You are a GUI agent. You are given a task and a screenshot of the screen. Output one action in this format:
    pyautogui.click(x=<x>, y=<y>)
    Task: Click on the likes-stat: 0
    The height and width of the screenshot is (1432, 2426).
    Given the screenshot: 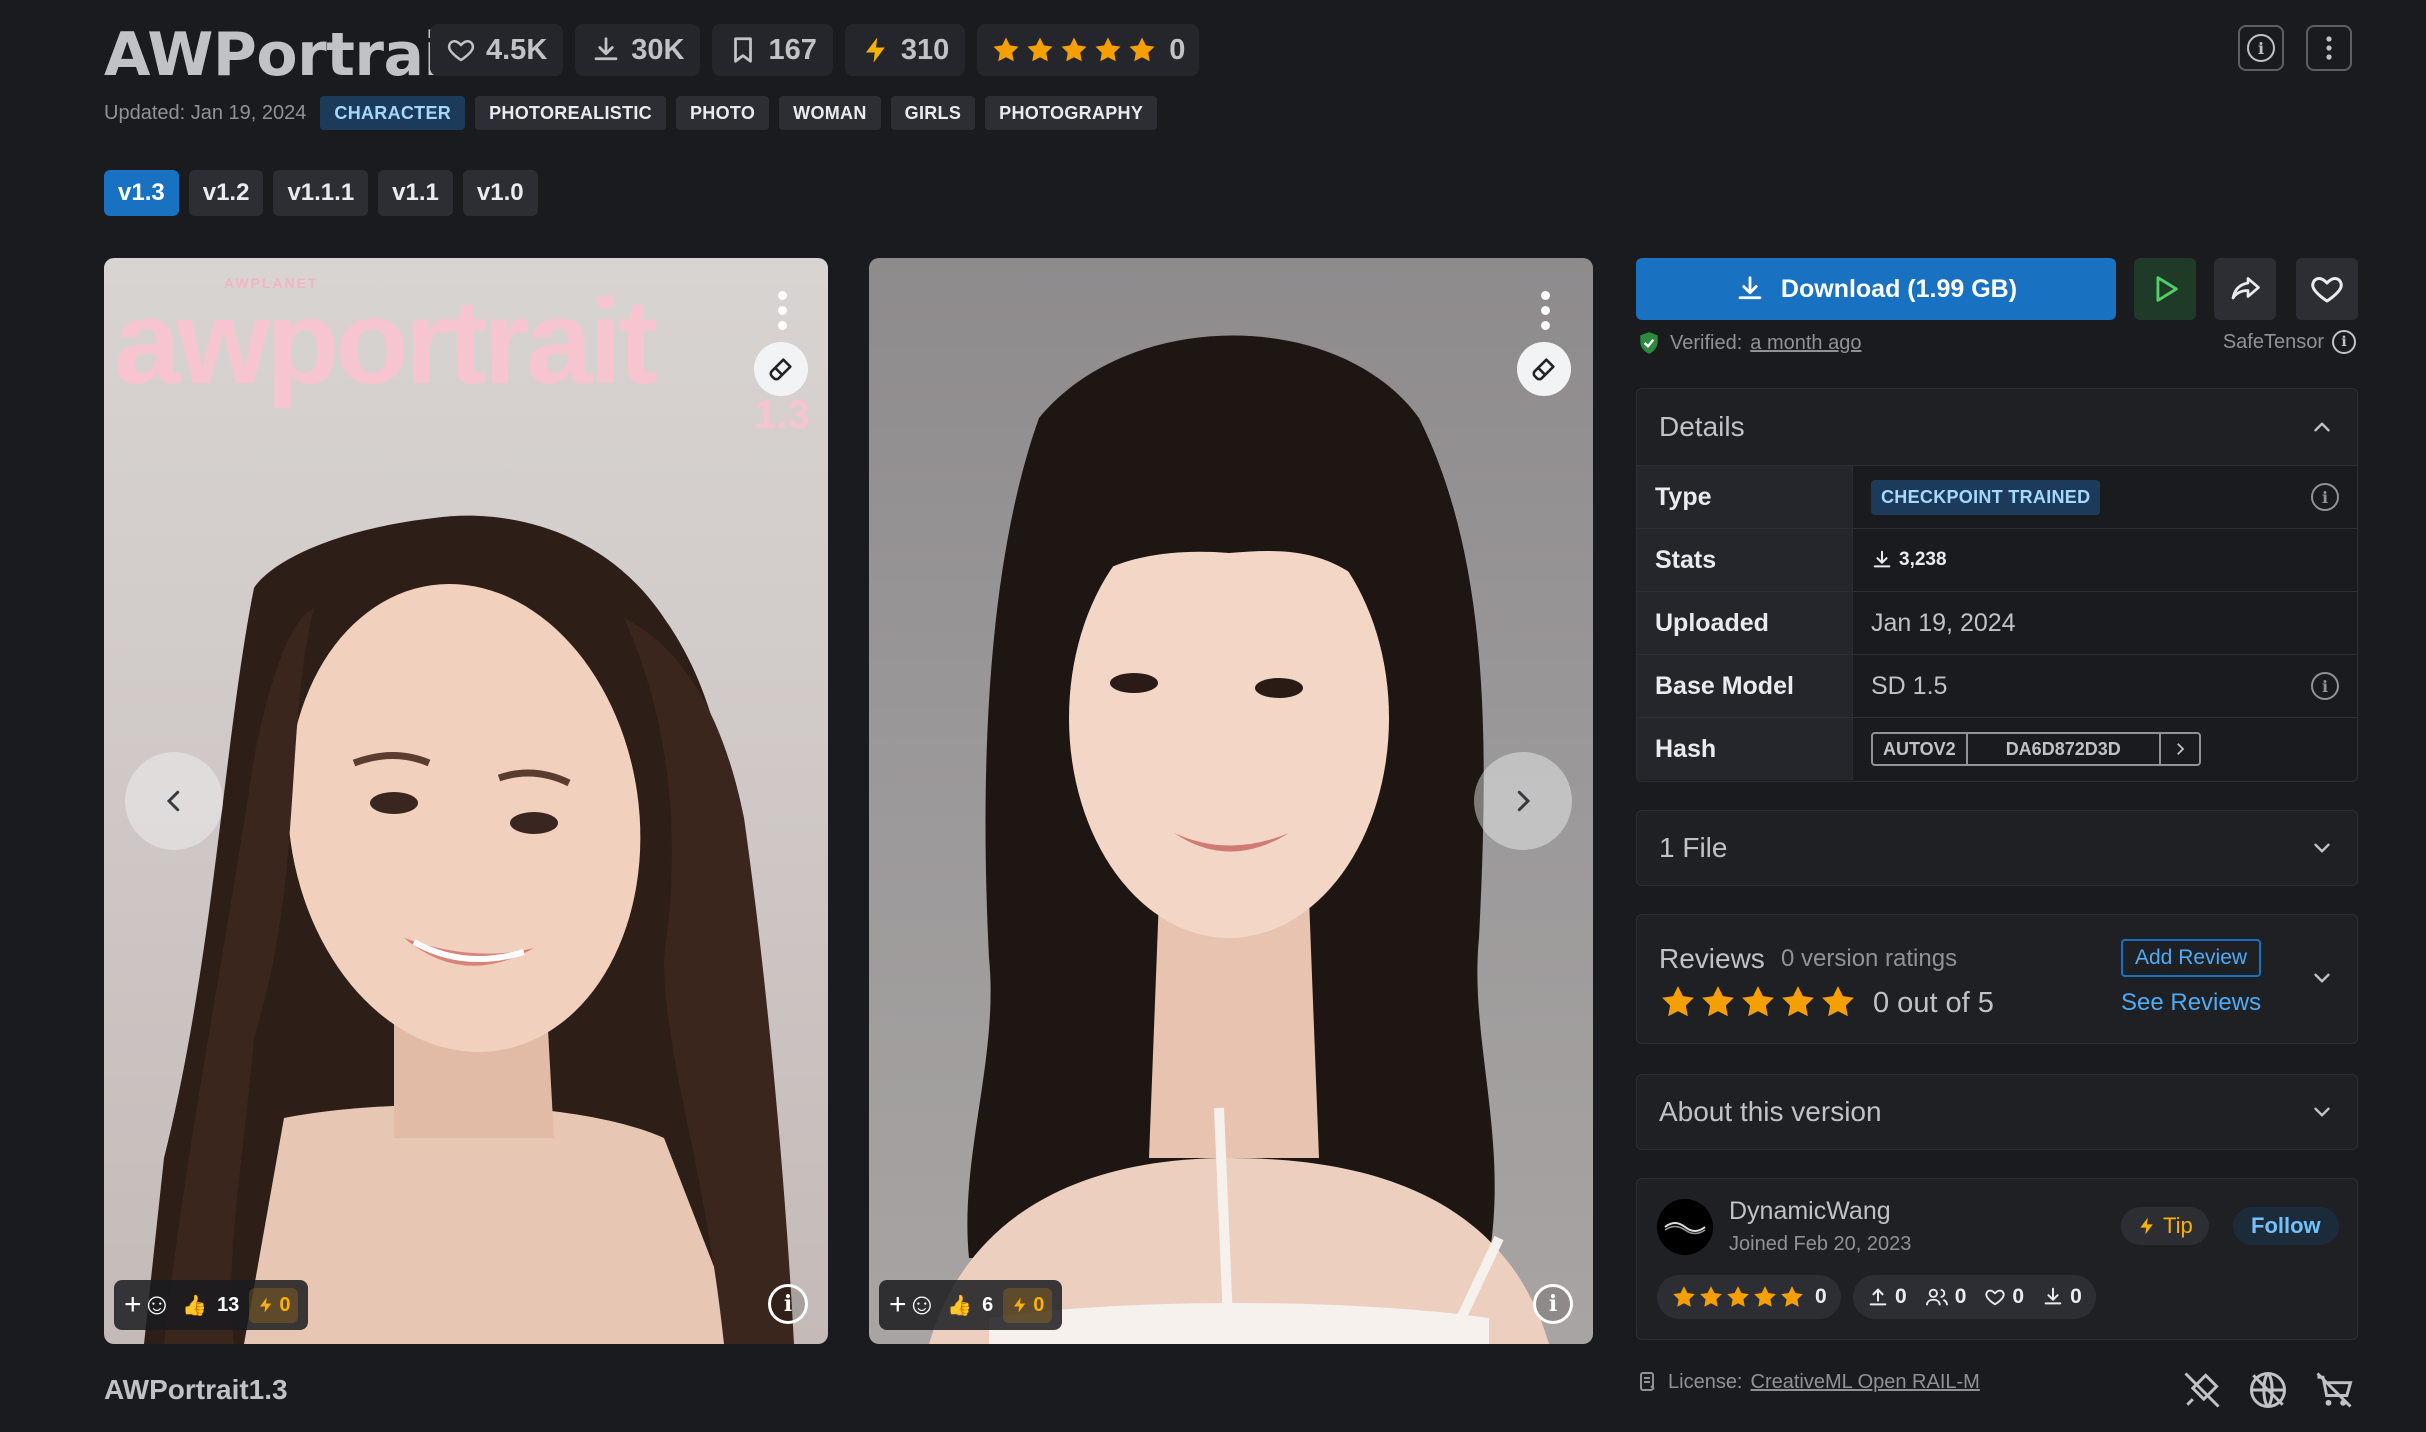 What is the action you would take?
    pyautogui.click(x=2004, y=1297)
    